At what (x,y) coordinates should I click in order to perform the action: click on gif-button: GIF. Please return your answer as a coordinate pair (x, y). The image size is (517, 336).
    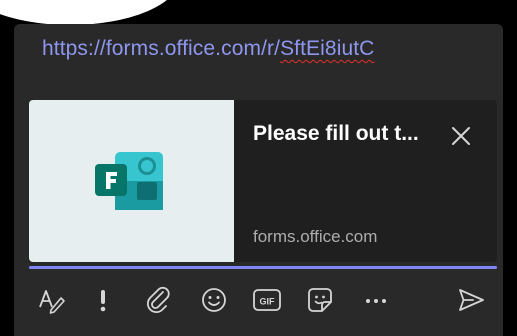
    Looking at the image, I should click on (267, 300).